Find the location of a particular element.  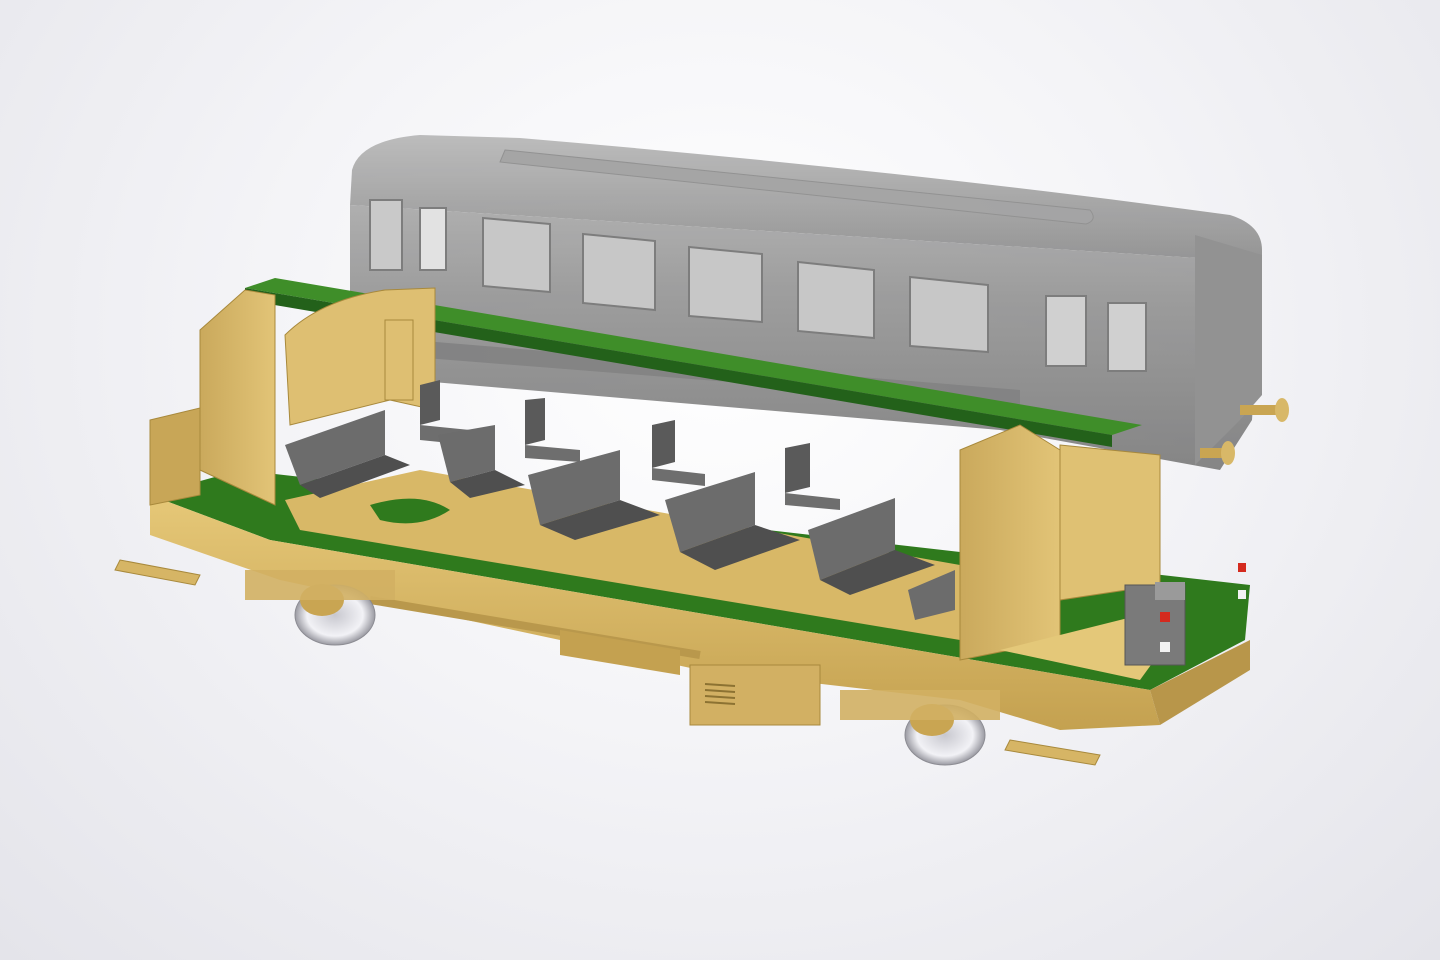

entry-step-front is located at coordinates (157, 572).